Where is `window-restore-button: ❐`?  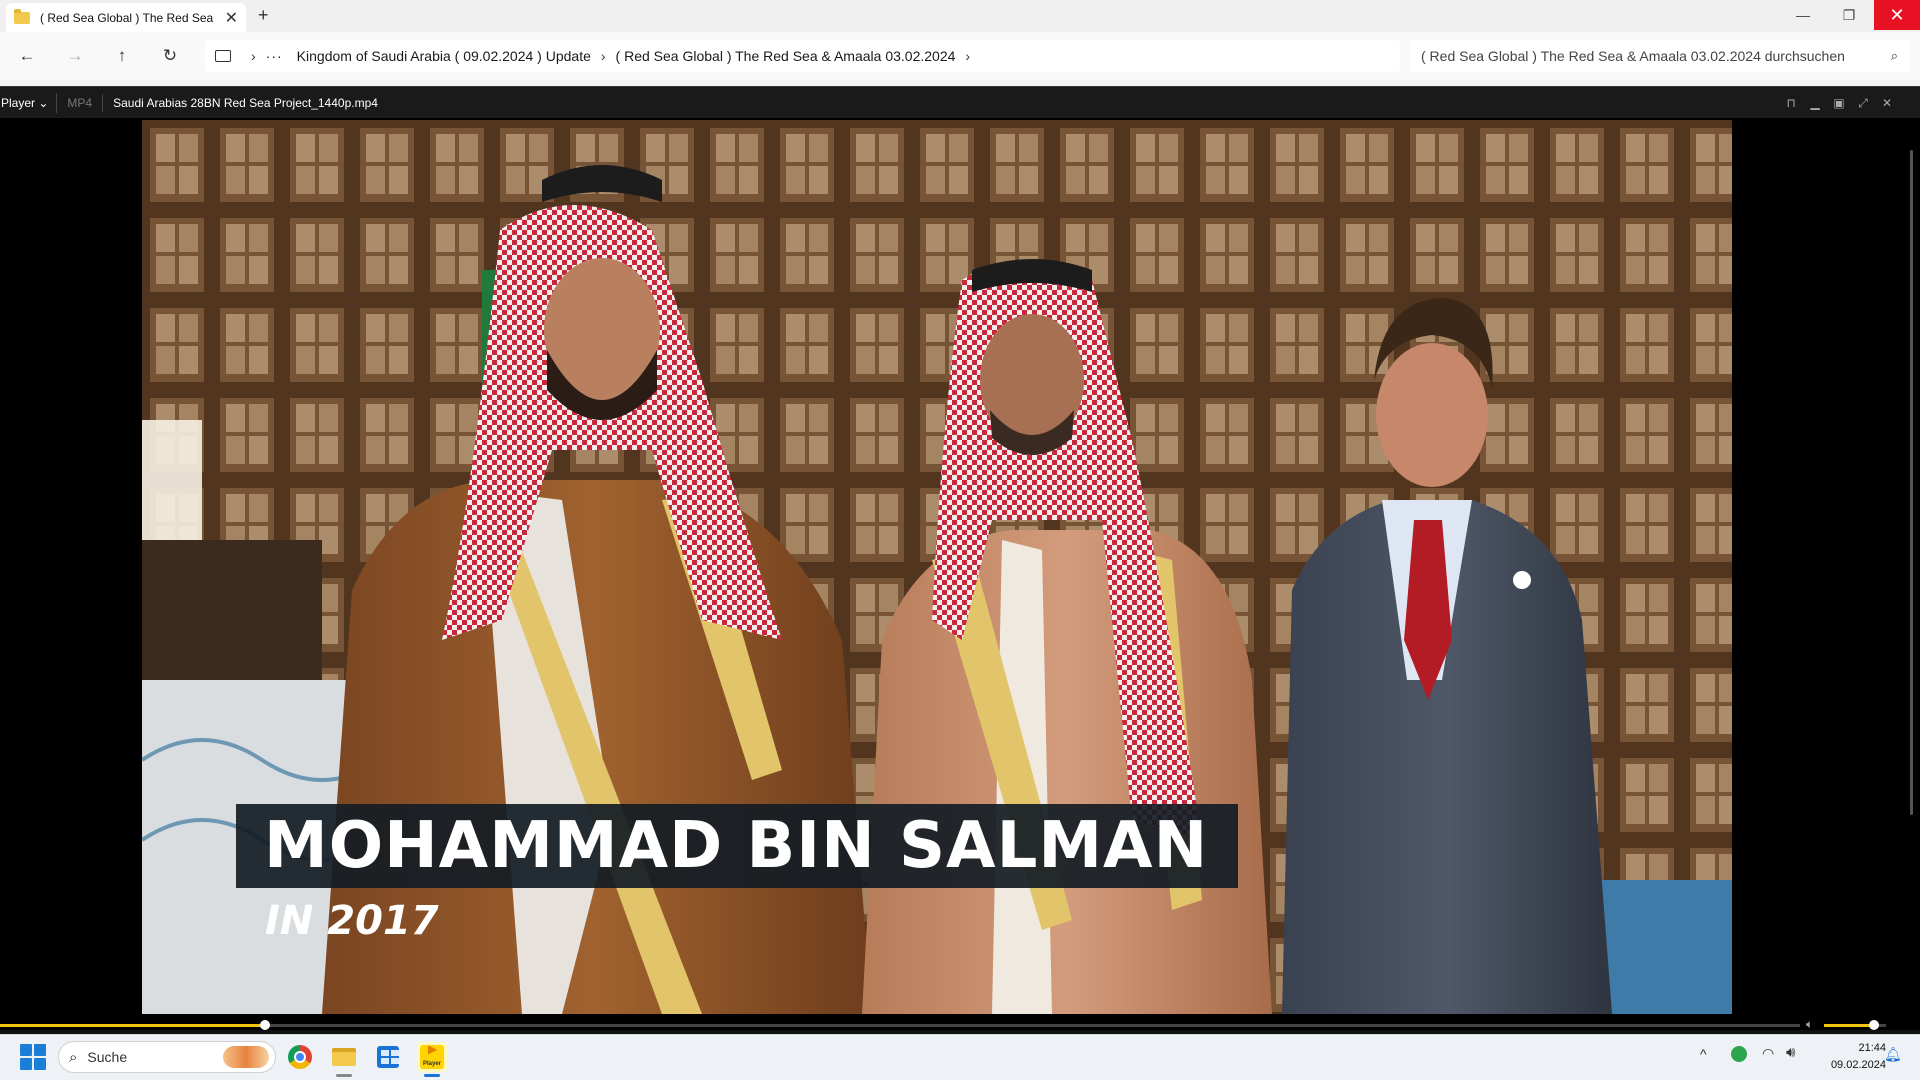 window-restore-button: ❐ is located at coordinates (1849, 15).